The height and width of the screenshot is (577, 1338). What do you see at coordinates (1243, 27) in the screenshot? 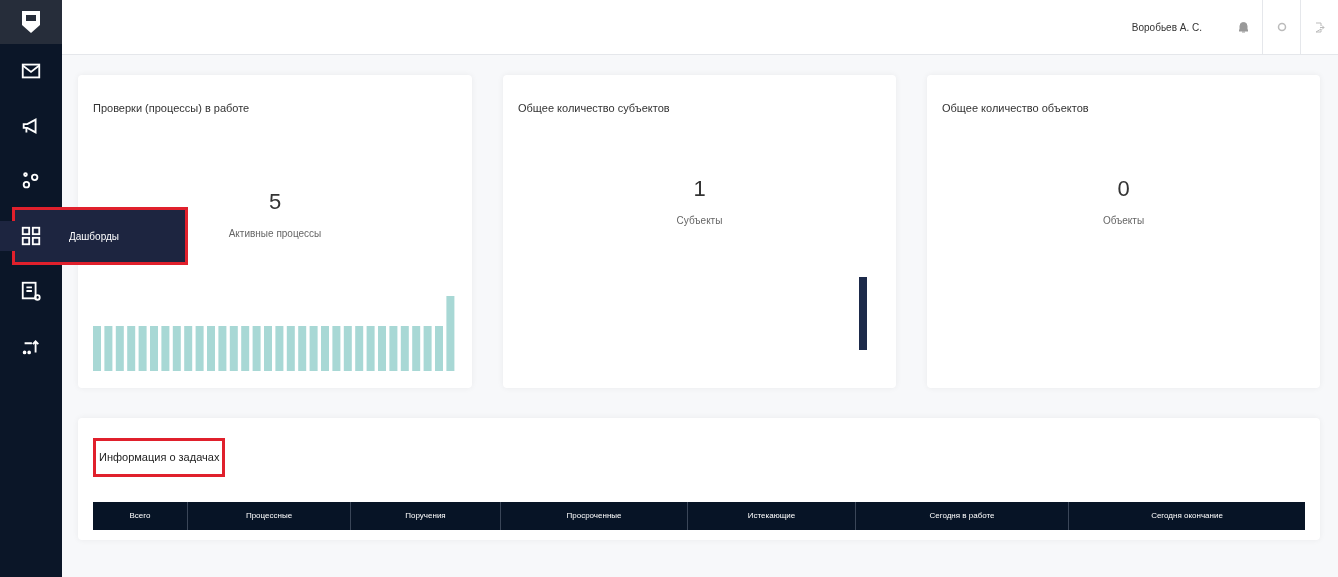
I see `bell-icon` at bounding box center [1243, 27].